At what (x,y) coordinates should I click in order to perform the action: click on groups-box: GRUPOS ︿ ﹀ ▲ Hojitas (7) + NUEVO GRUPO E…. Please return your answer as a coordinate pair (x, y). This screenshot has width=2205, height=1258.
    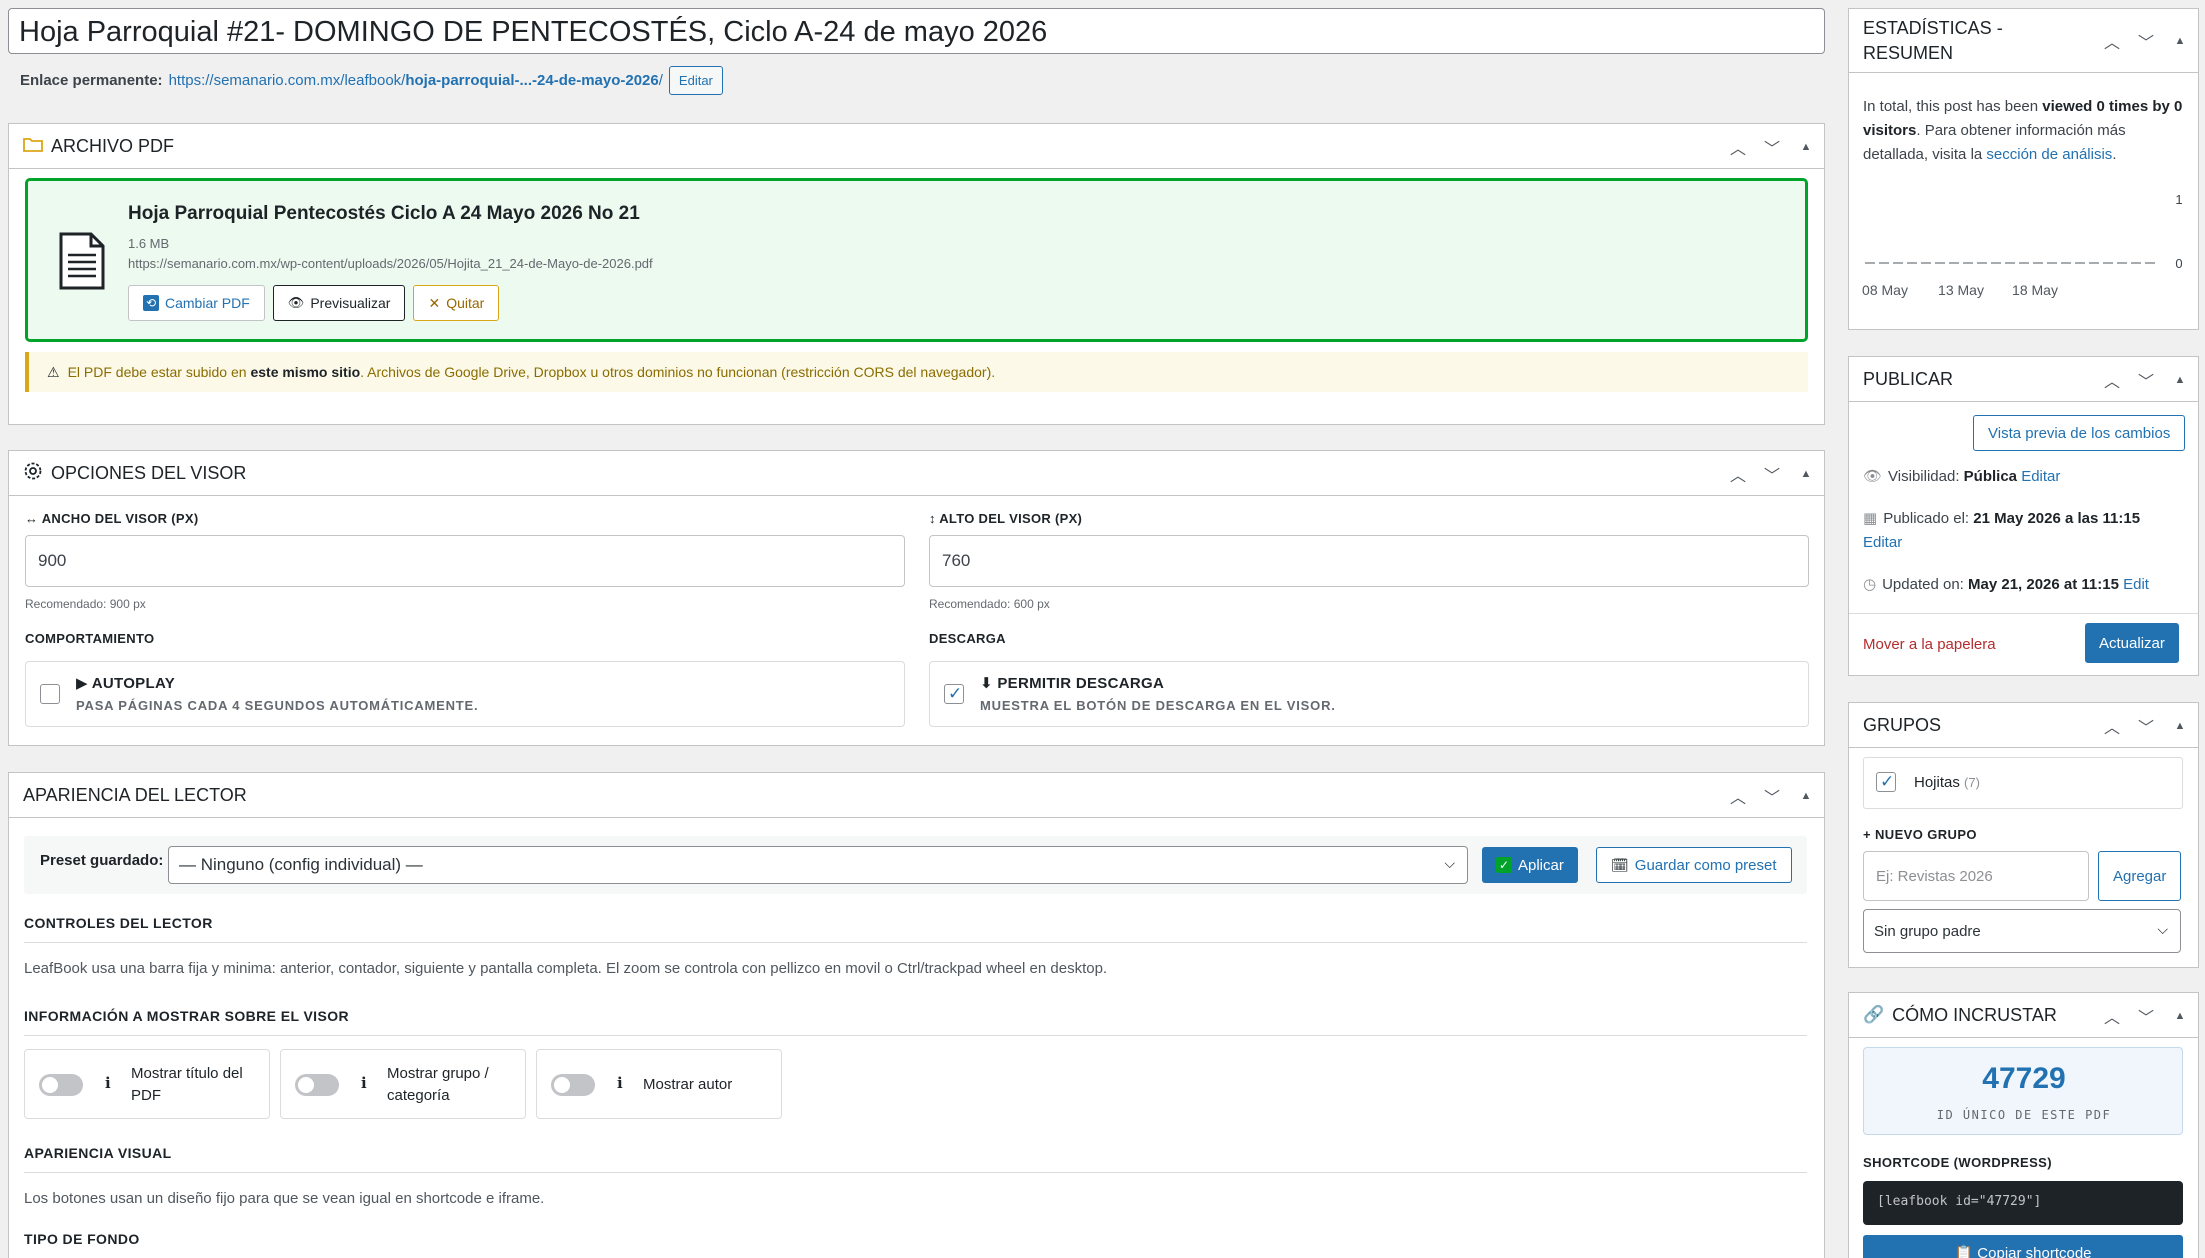
    Looking at the image, I should click on (2023, 835).